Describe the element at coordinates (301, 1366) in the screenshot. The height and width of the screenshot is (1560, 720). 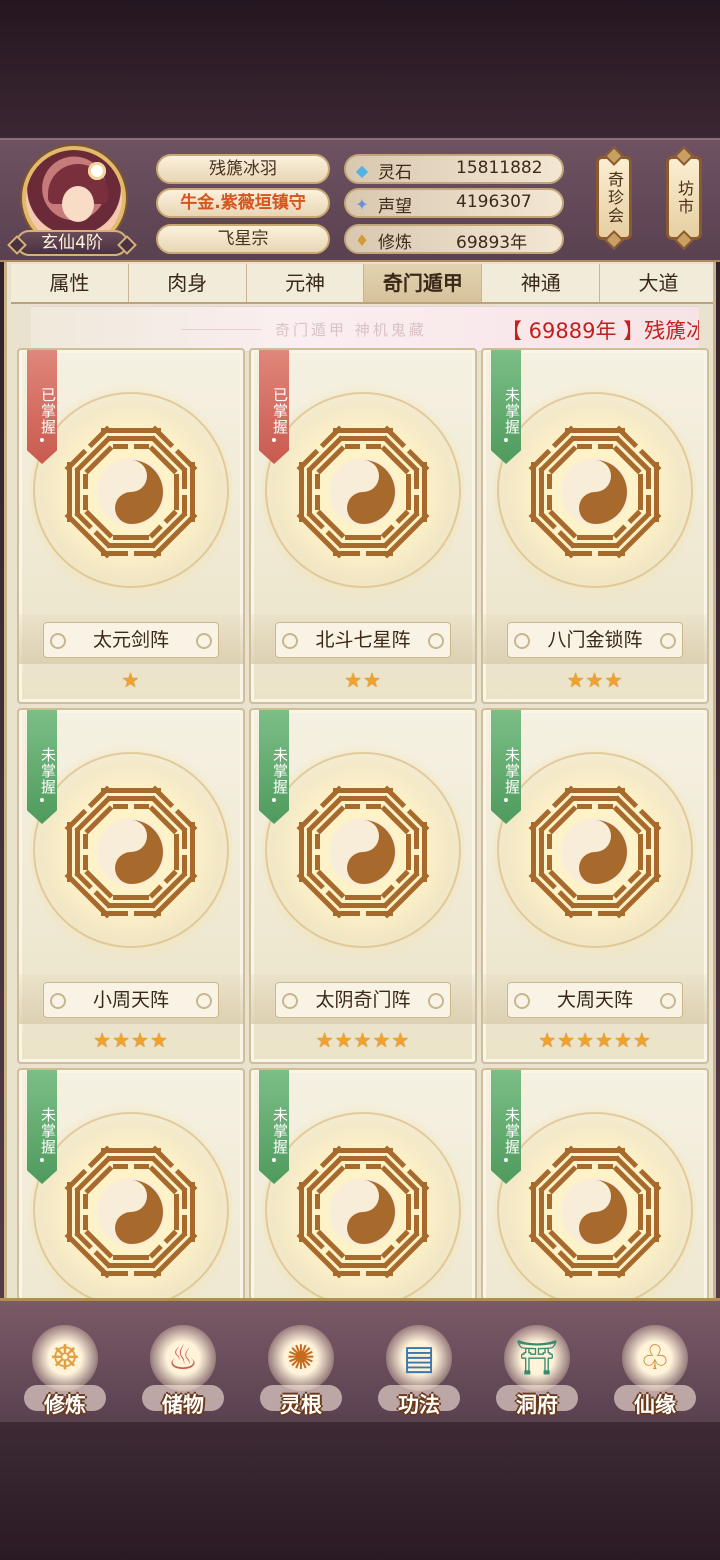
I see `nav-item-3: ✺ 灵根` at that location.